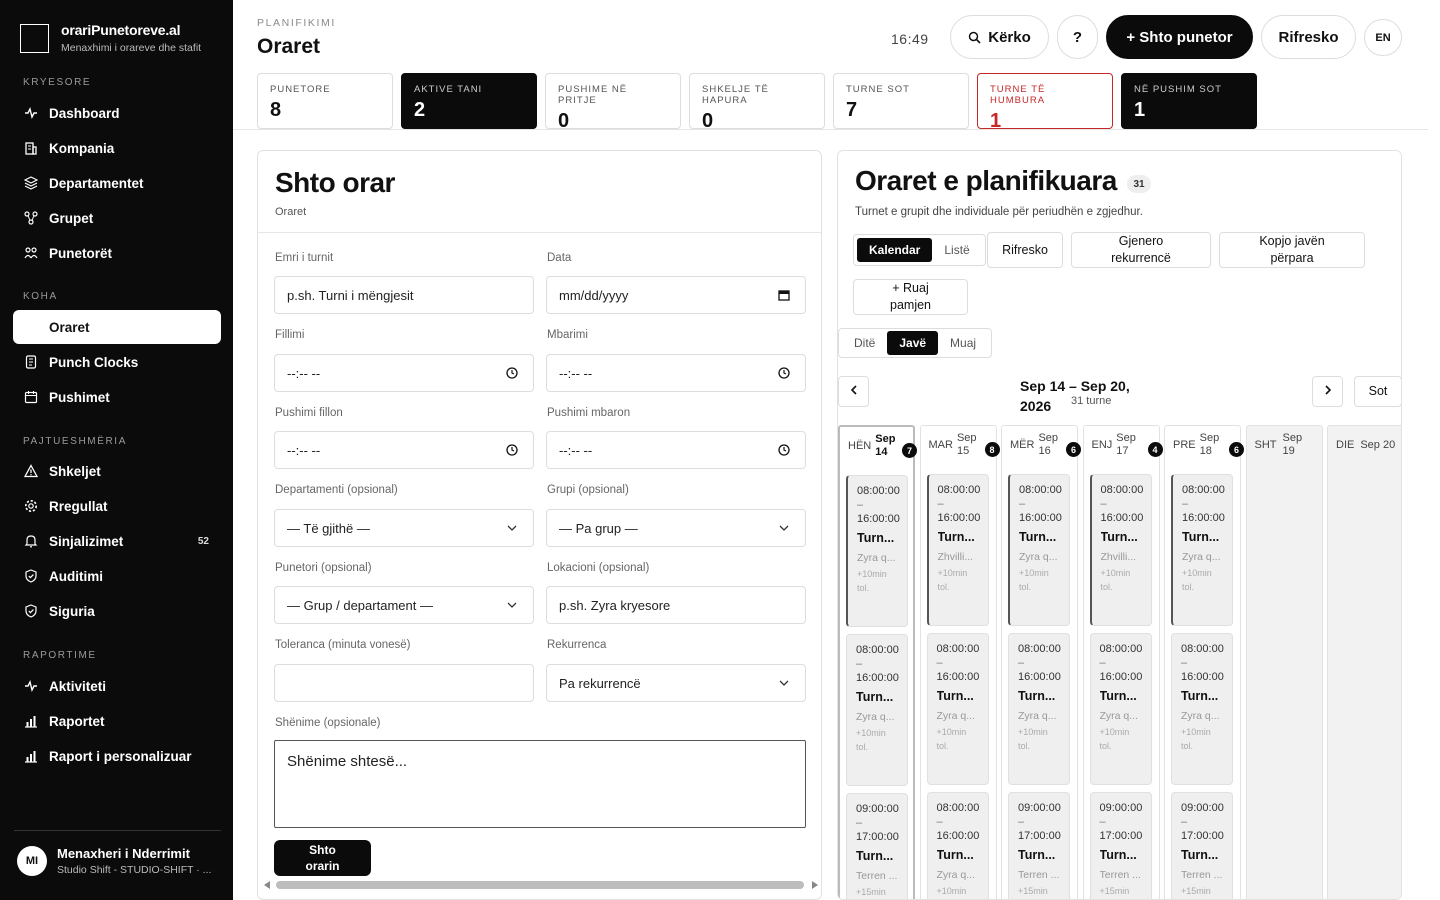 This screenshot has width=1440, height=900. What do you see at coordinates (895, 250) in the screenshot?
I see `view-calendar-tab: Kalendar` at bounding box center [895, 250].